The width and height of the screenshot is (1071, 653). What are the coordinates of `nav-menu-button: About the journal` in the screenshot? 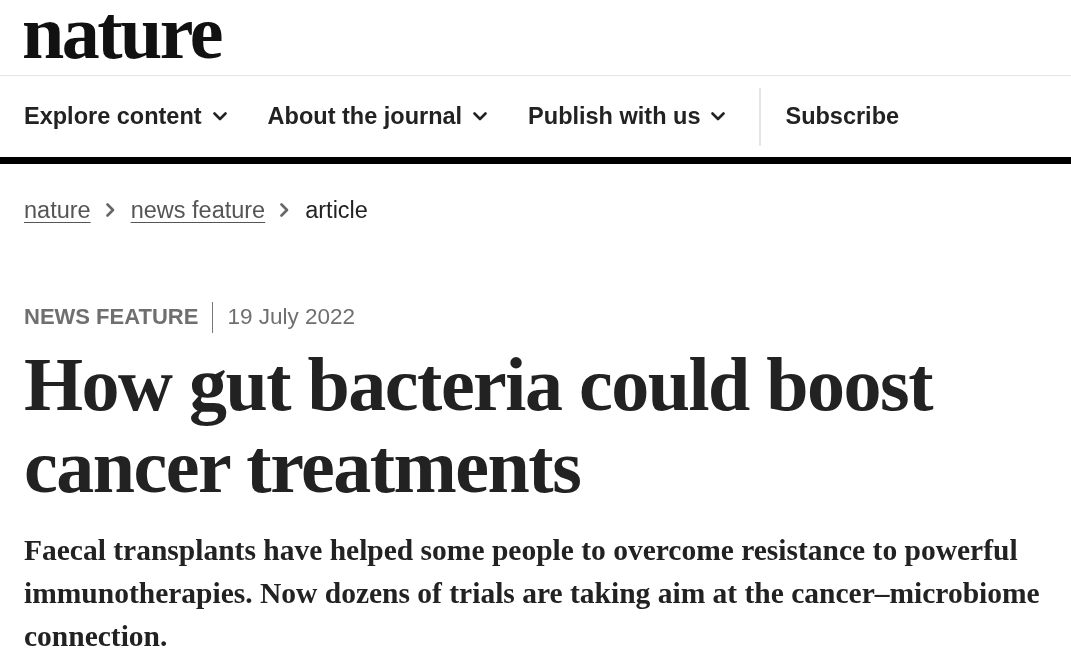 It's located at (377, 116).